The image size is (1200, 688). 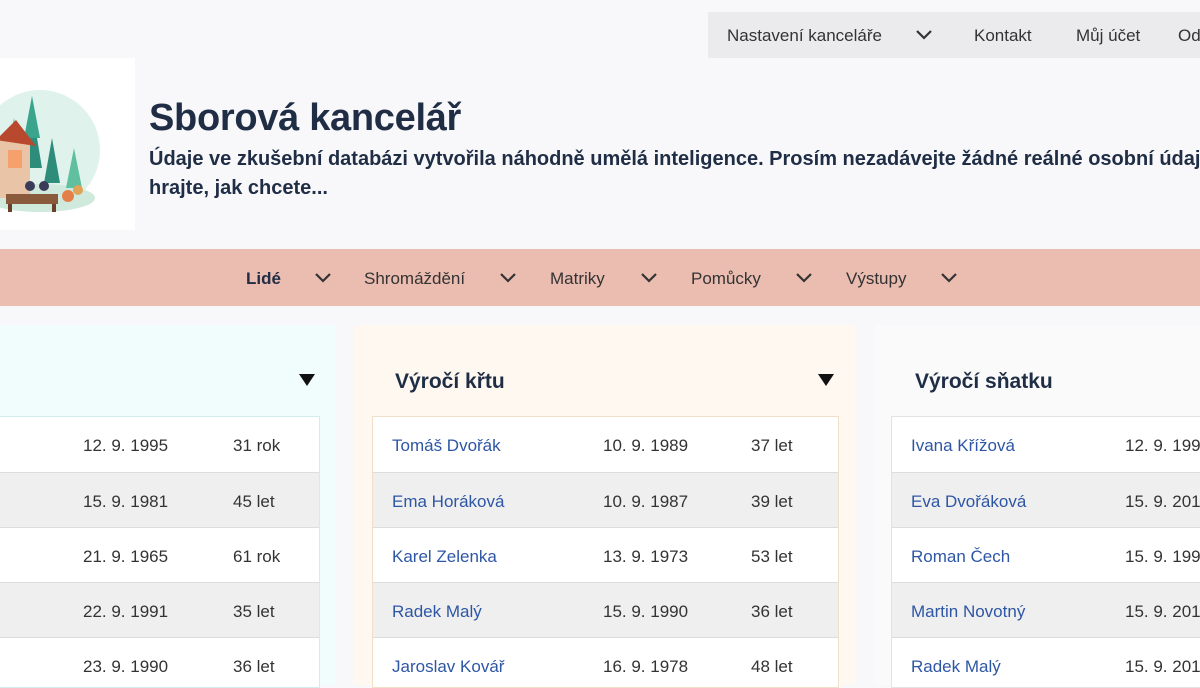 I want to click on table-row: 15. 9. 1981 45 let, so click(x=159, y=500).